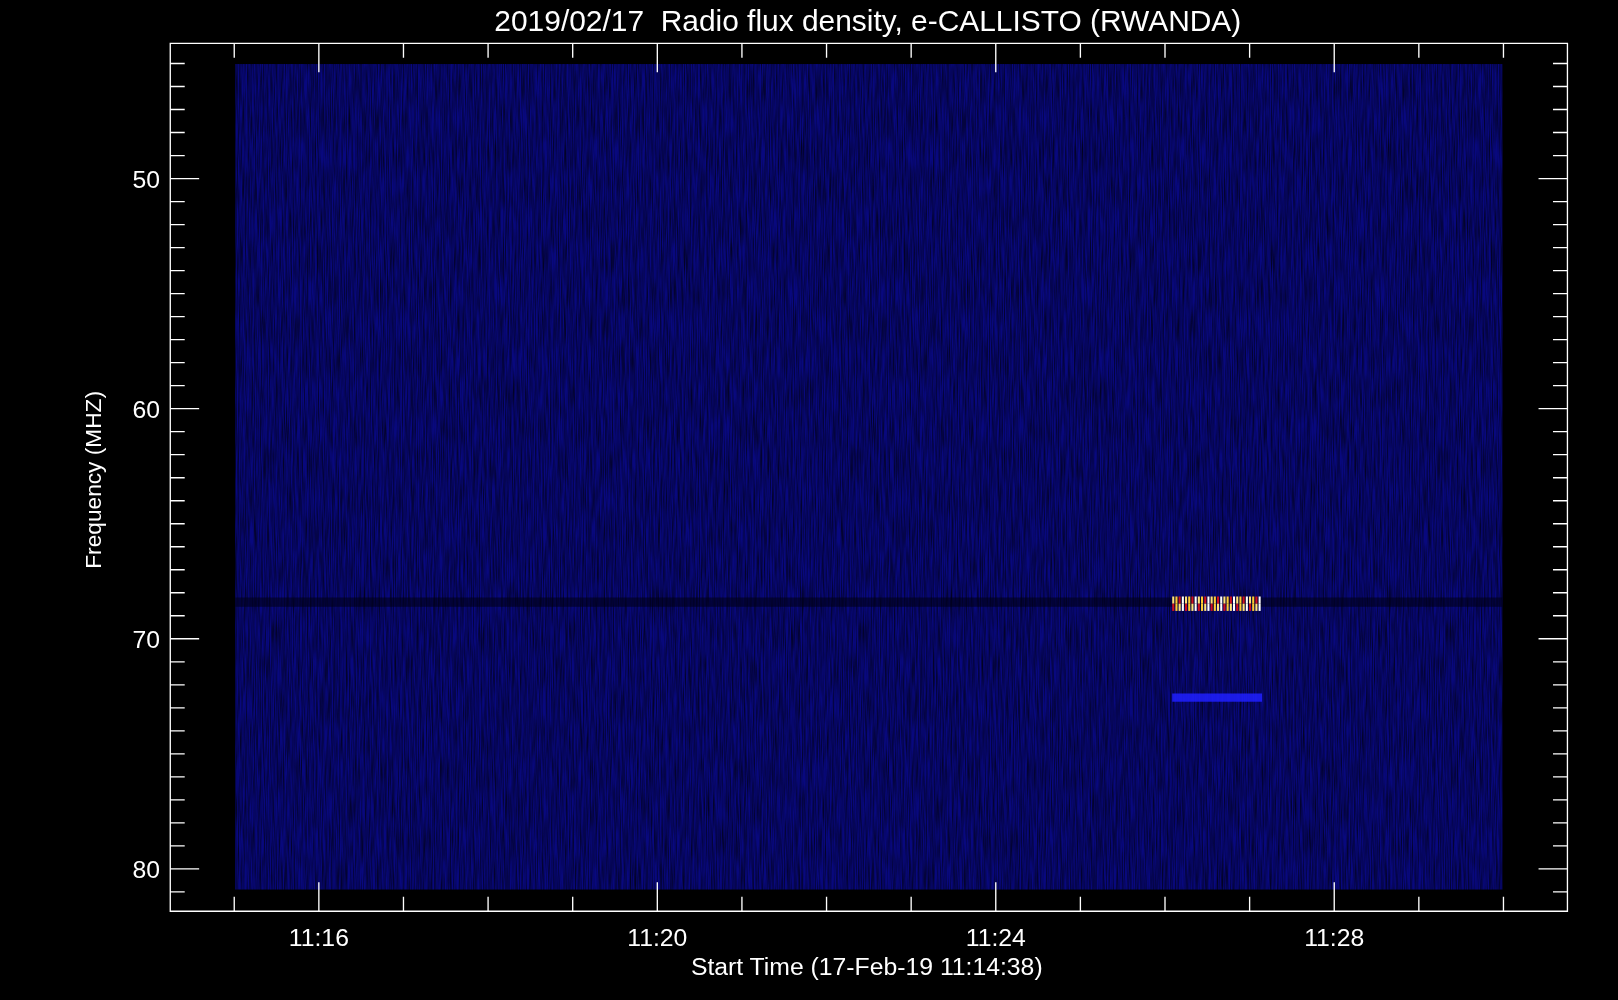  Describe the element at coordinates (868, 20) in the screenshot. I see `chart-title: 2019/02/17 Radio flux density, e-CALLISTO (RWANDA)` at that location.